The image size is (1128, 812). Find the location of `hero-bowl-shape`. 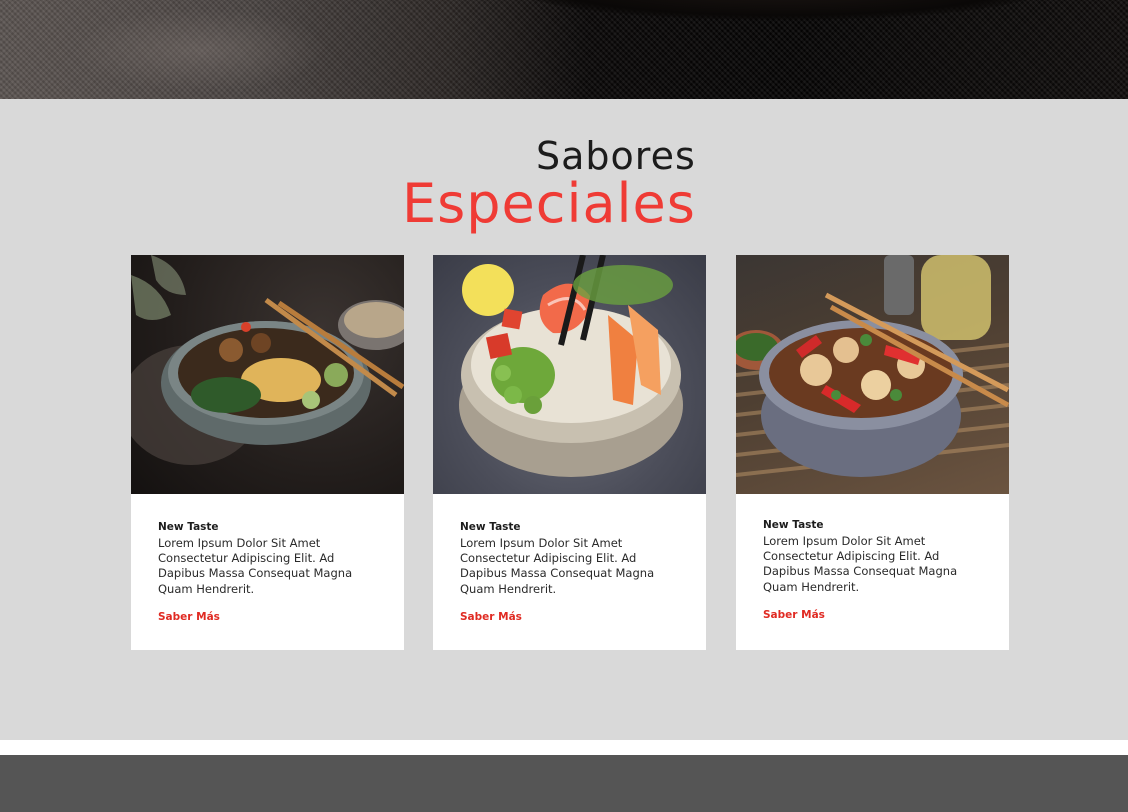

hero-bowl-shape is located at coordinates (780, 10).